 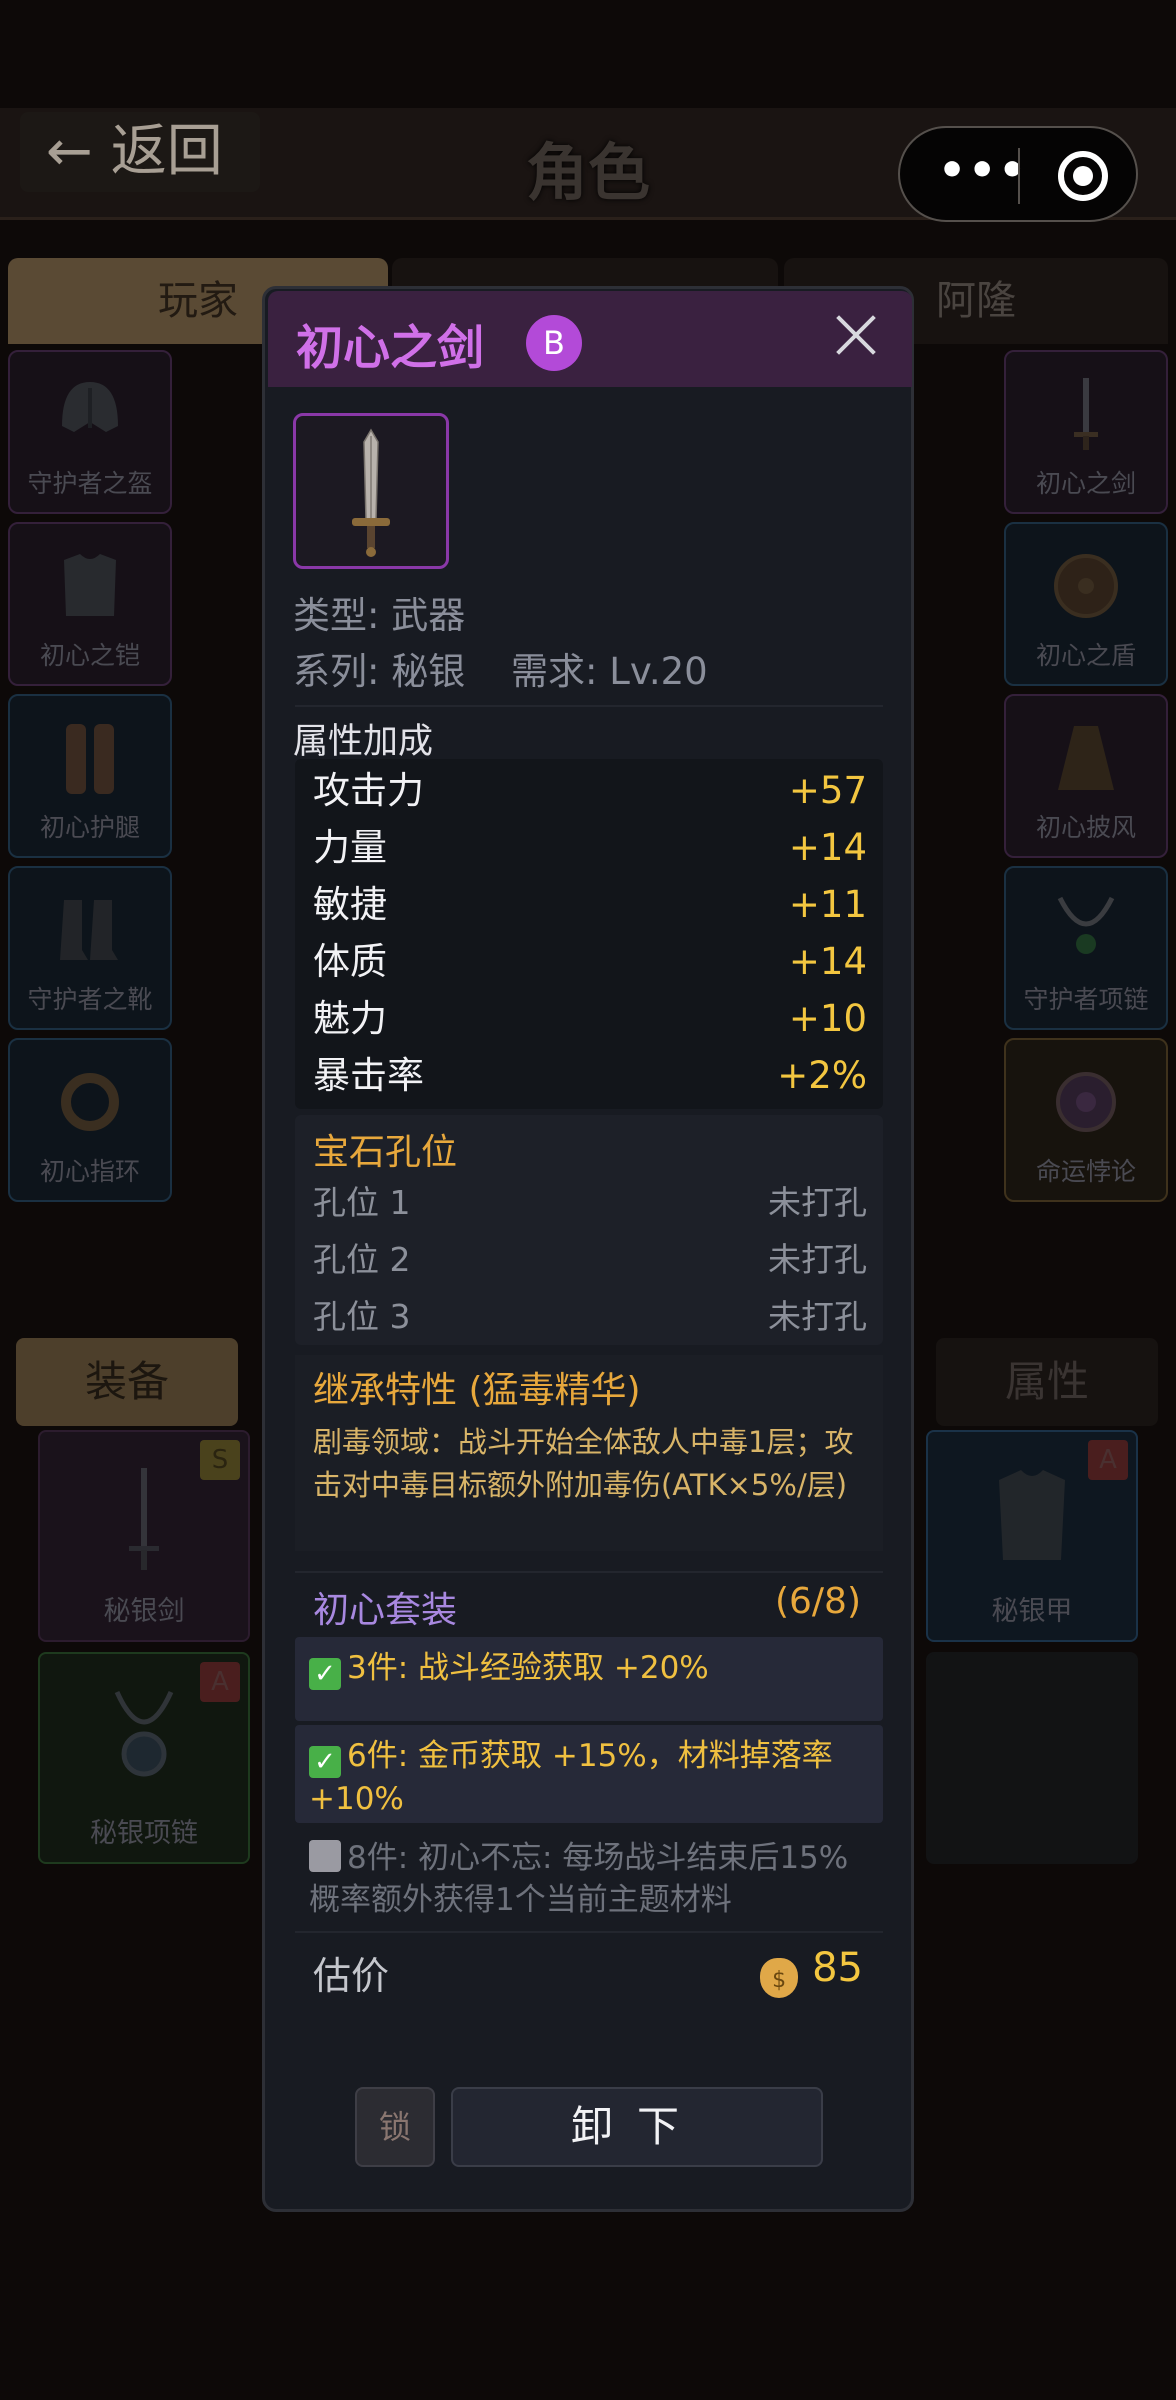 I want to click on close-miniprogram-icon, so click(x=1083, y=176).